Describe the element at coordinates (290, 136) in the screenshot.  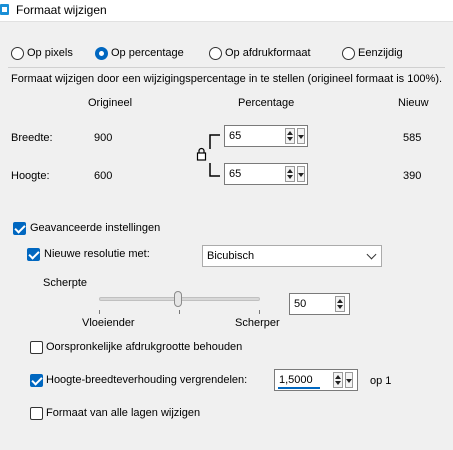
I see `width-spin-arrows` at that location.